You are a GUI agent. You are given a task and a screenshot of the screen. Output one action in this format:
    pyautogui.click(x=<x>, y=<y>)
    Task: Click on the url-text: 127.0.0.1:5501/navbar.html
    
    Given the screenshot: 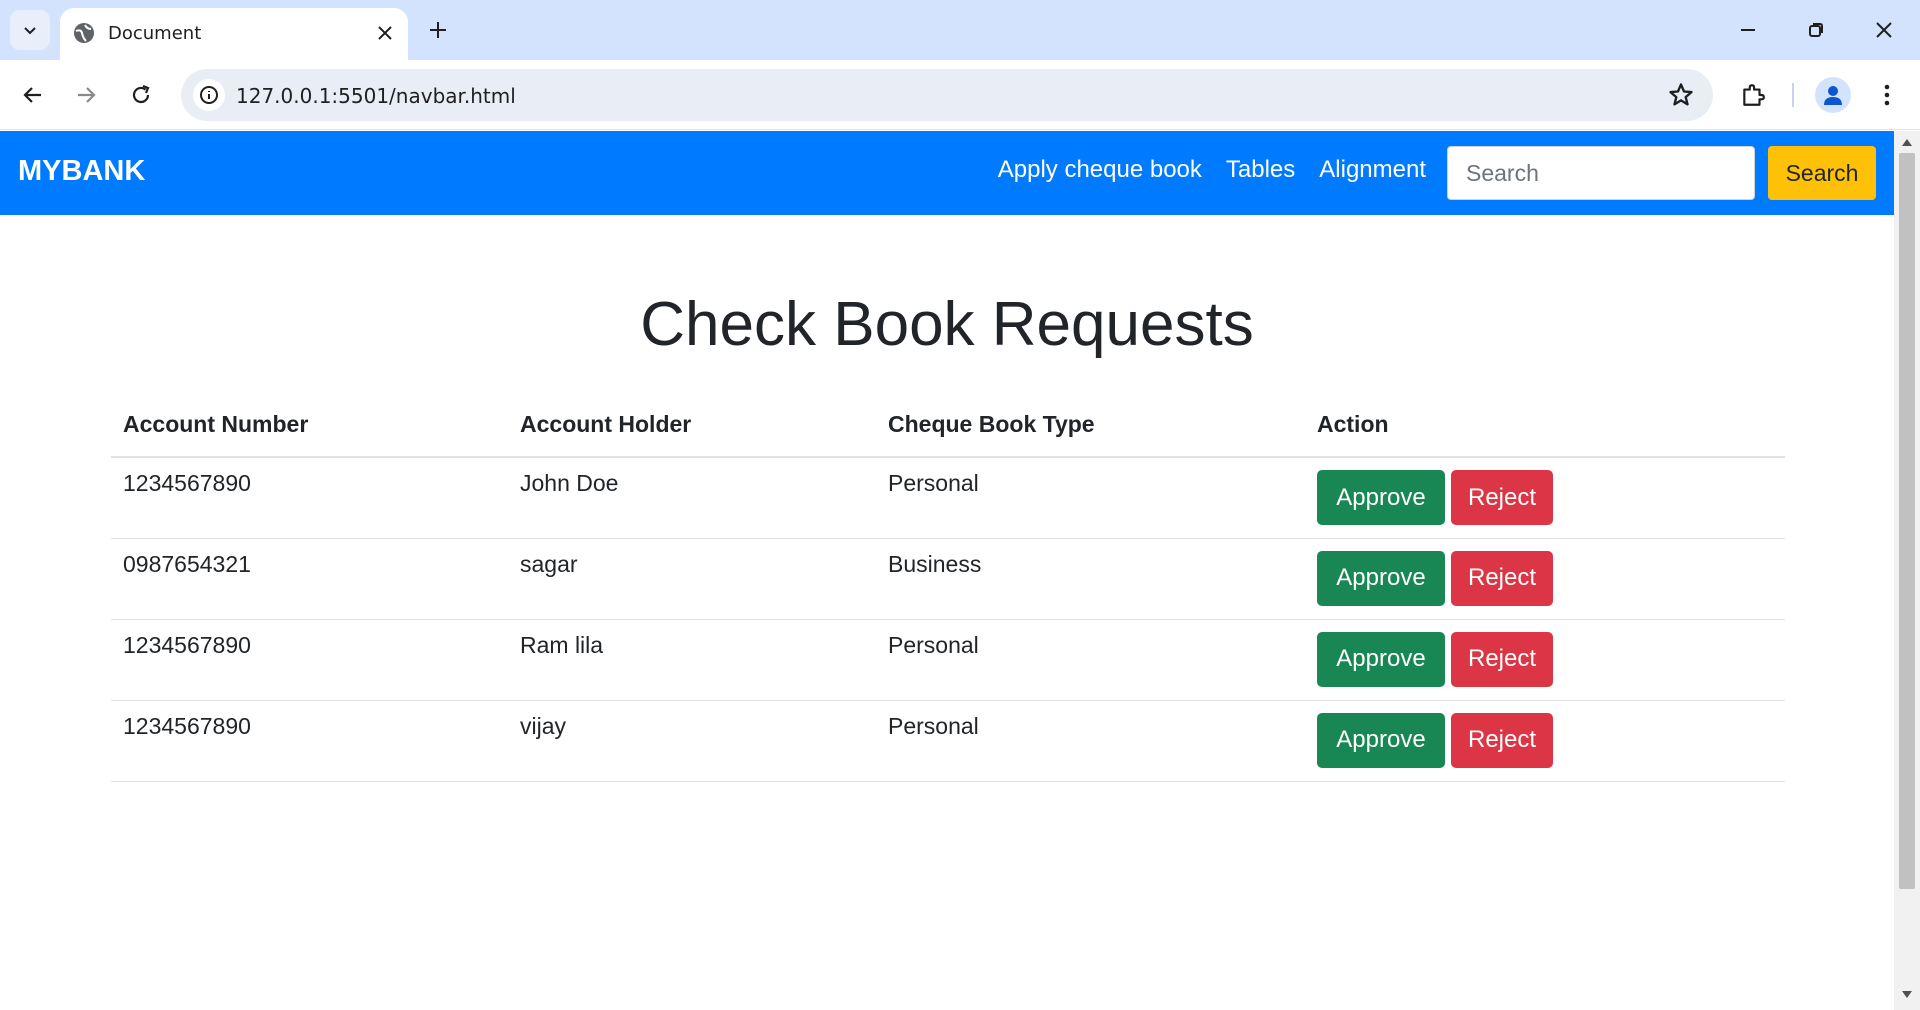 What is the action you would take?
    pyautogui.click(x=376, y=96)
    